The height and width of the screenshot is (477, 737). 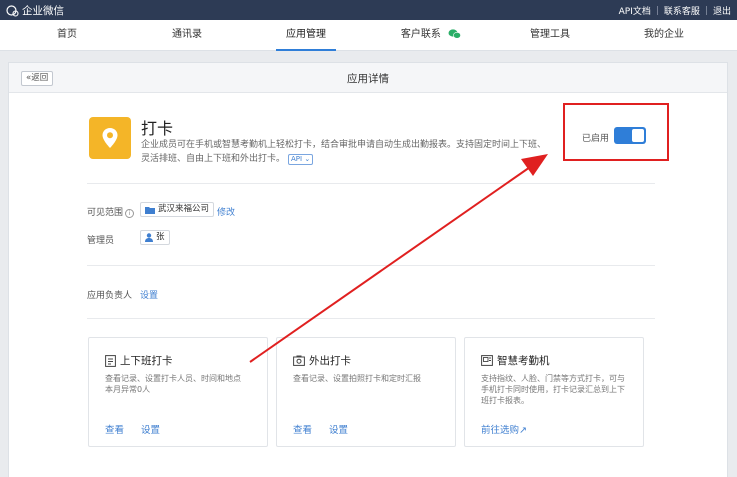 I want to click on card-clock-in-out: 上下班打卡 查看记录、设置打卡人员、时间和地点 本月异常0人 查看 设置, so click(x=178, y=392).